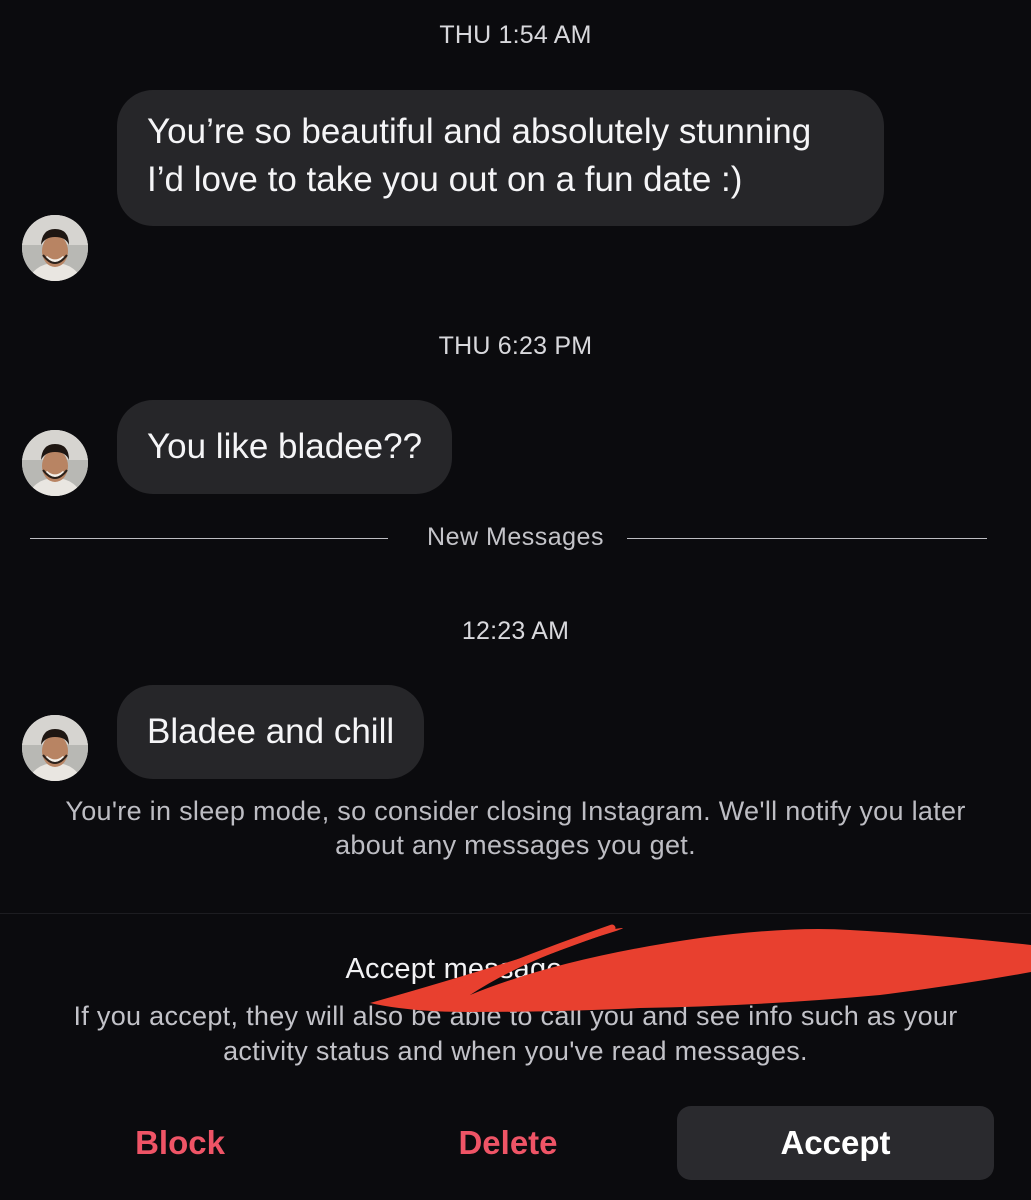 The height and width of the screenshot is (1200, 1031). Describe the element at coordinates (271, 732) in the screenshot. I see `message-bubble: Bladee and chill` at that location.